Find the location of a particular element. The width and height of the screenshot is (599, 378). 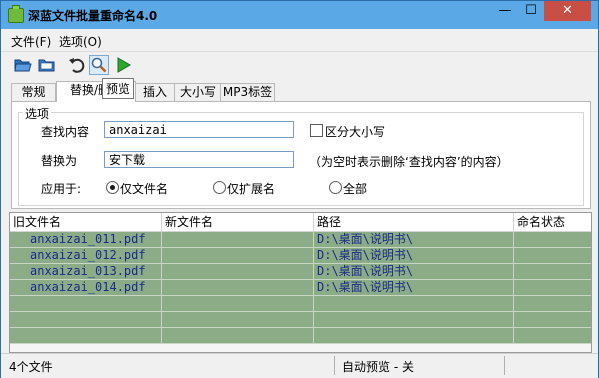

cell-old-name: anxaizai_011.pdf is located at coordinates (86, 239).